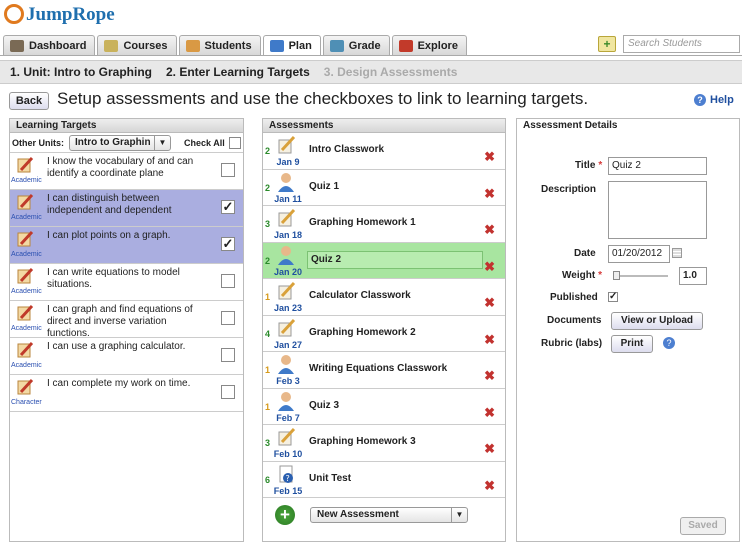  Describe the element at coordinates (657, 321) in the screenshot. I see `view-upload-button: View or Upload` at that location.